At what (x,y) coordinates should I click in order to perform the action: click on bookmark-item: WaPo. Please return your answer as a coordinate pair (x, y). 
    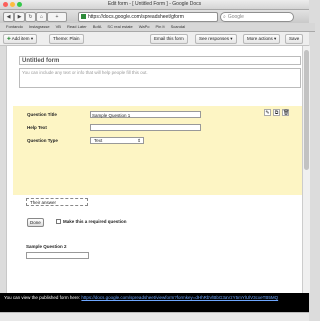
    Looking at the image, I should click on (144, 27).